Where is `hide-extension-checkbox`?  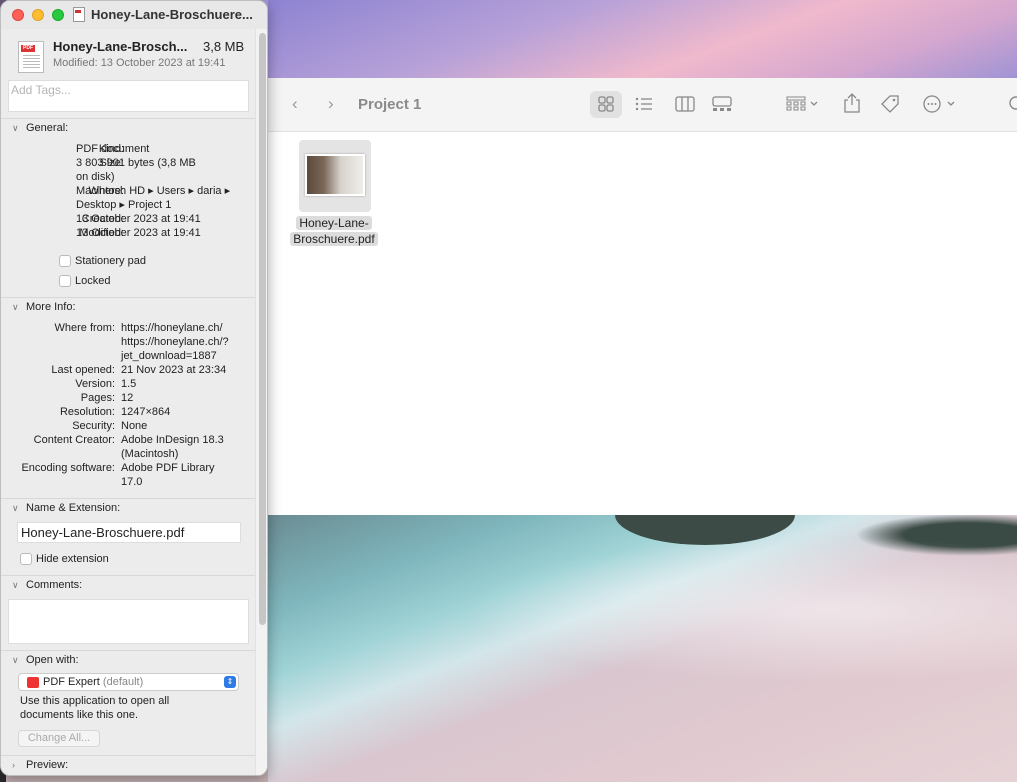
hide-extension-checkbox is located at coordinates (26, 559).